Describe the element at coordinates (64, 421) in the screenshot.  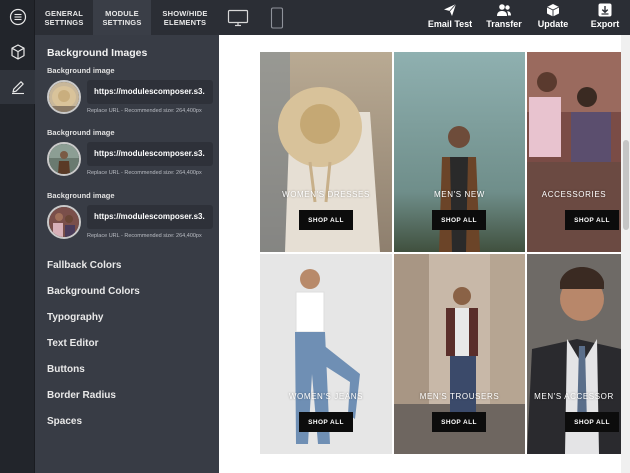
I see `menu-spaces: Spaces` at that location.